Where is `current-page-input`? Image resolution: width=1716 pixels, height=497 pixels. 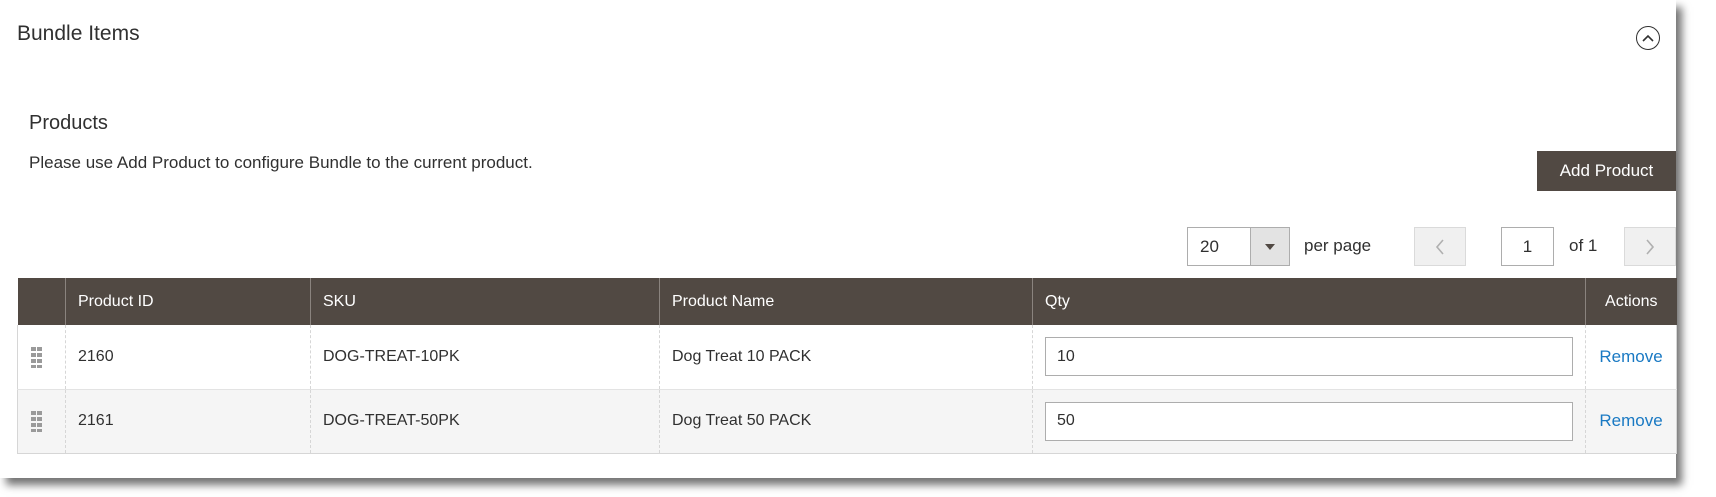 current-page-input is located at coordinates (1527, 246).